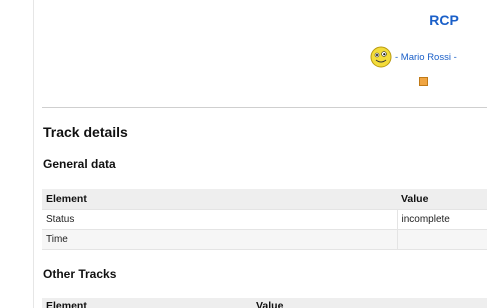 Image resolution: width=487 pixels, height=308 pixels. What do you see at coordinates (441, 239) in the screenshot?
I see `cell-value` at bounding box center [441, 239].